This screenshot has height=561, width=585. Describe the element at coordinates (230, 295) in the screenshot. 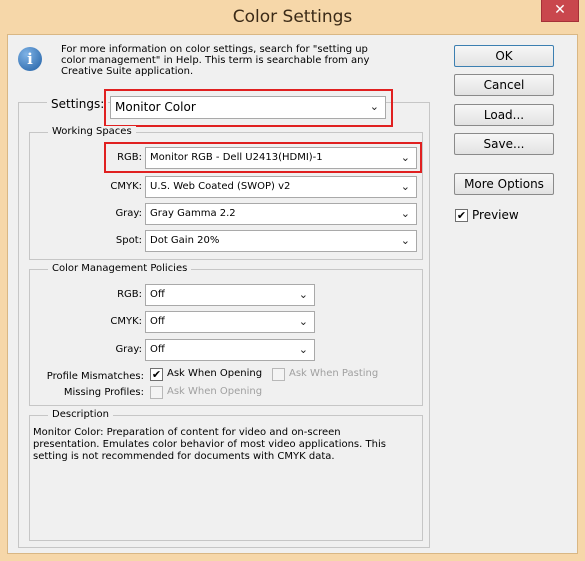

I see `policy-rgb-dropdown: Off ⌄` at that location.